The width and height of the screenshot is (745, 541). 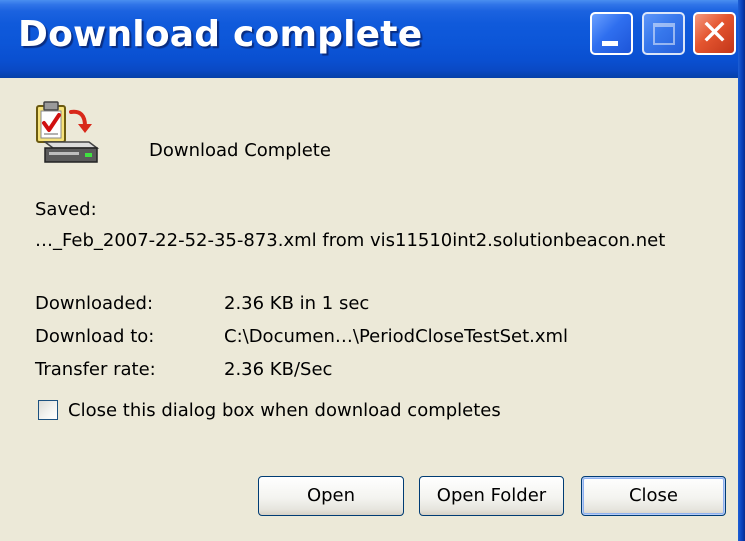 I want to click on minimize-button, so click(x=611, y=33).